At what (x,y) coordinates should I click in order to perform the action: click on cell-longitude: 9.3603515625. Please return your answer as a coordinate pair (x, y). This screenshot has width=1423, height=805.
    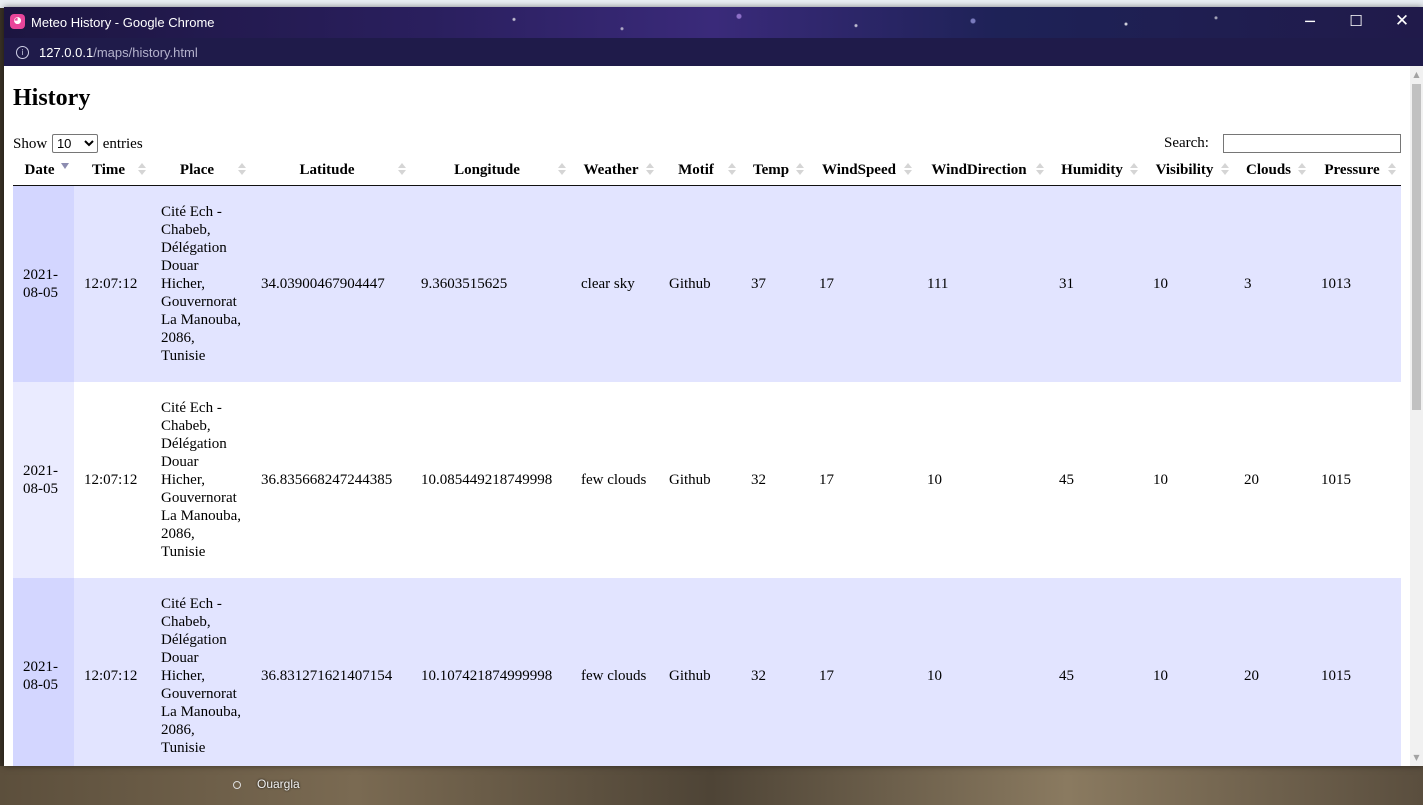
    Looking at the image, I should click on (491, 283).